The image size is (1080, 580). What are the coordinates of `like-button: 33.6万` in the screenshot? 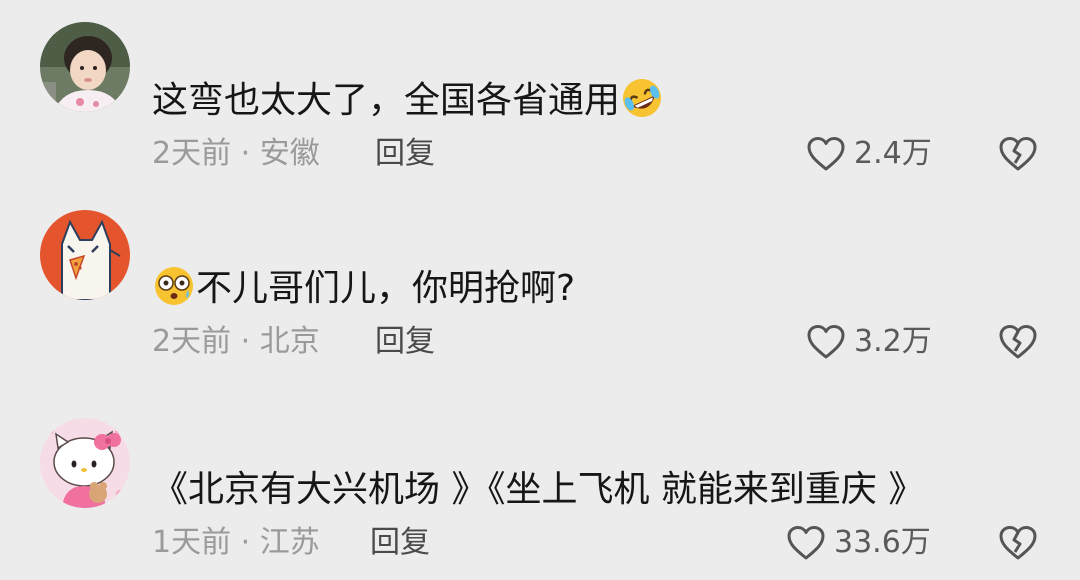 It's located at (858, 543).